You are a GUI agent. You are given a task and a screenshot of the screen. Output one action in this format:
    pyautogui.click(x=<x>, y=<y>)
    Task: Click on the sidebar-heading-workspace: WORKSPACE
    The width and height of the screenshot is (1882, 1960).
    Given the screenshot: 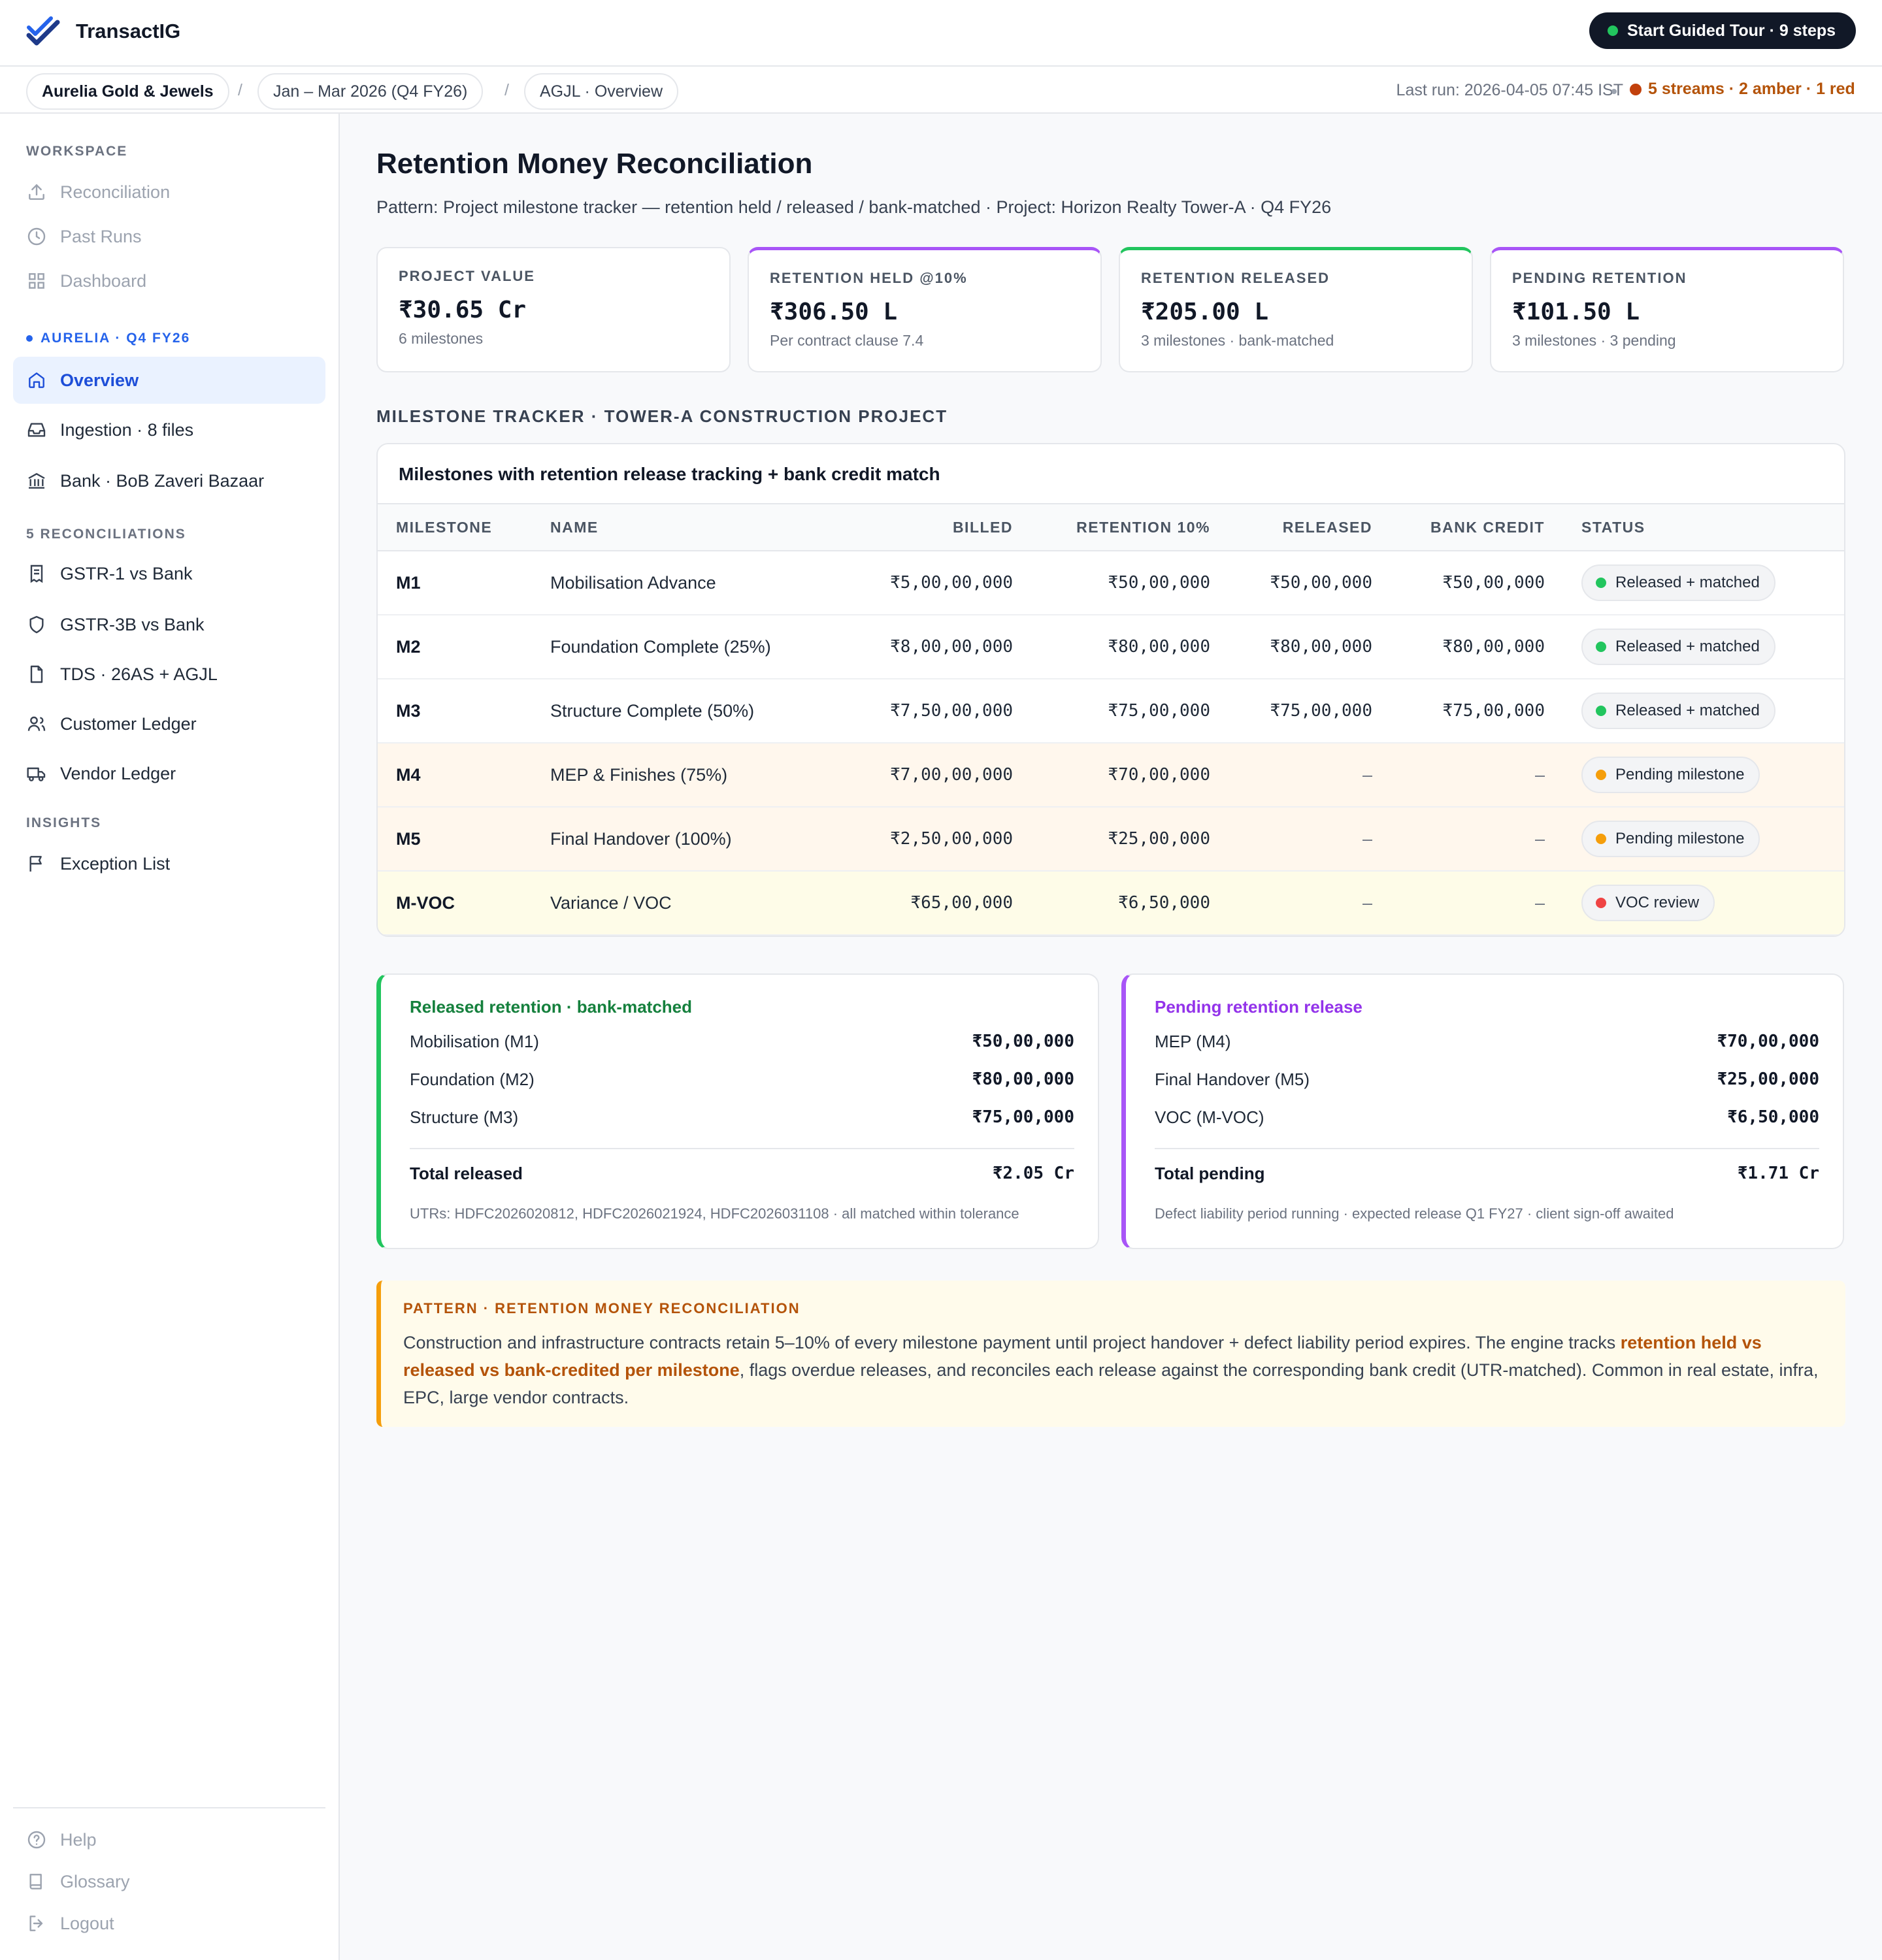 What is the action you would take?
    pyautogui.click(x=77, y=151)
    